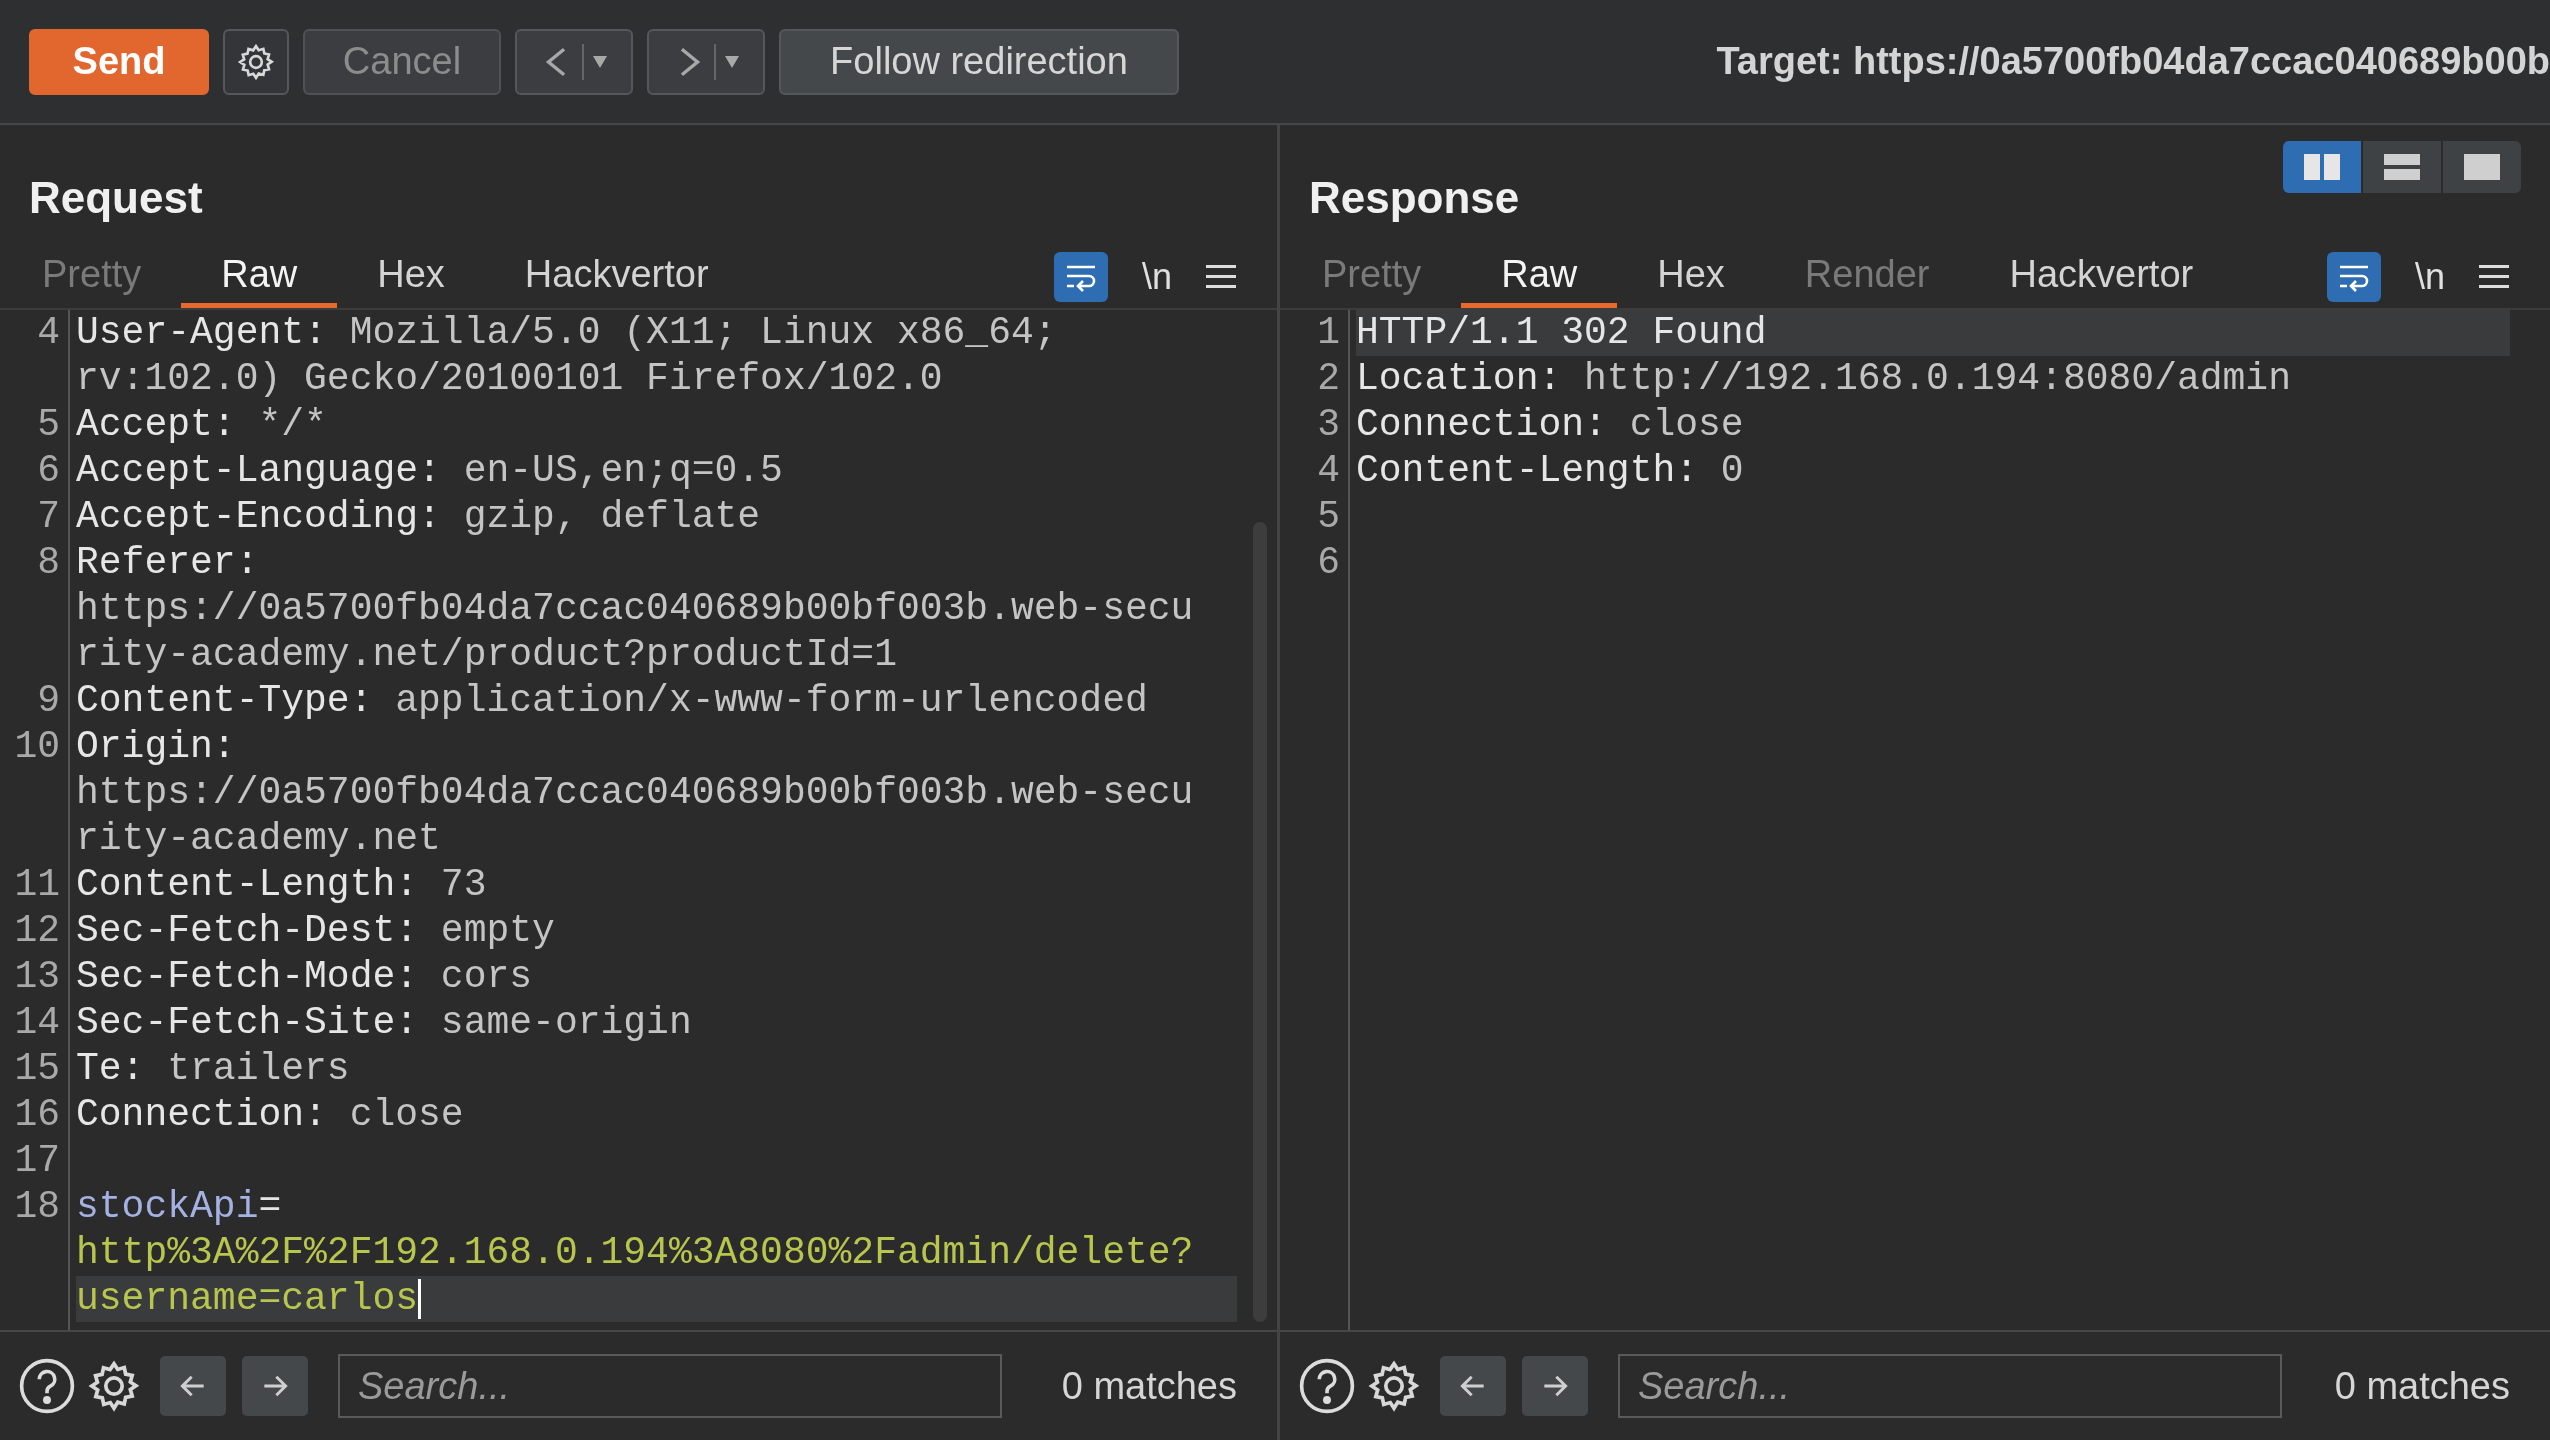  Describe the element at coordinates (37, 1023) in the screenshot. I see `line-number: 14` at that location.